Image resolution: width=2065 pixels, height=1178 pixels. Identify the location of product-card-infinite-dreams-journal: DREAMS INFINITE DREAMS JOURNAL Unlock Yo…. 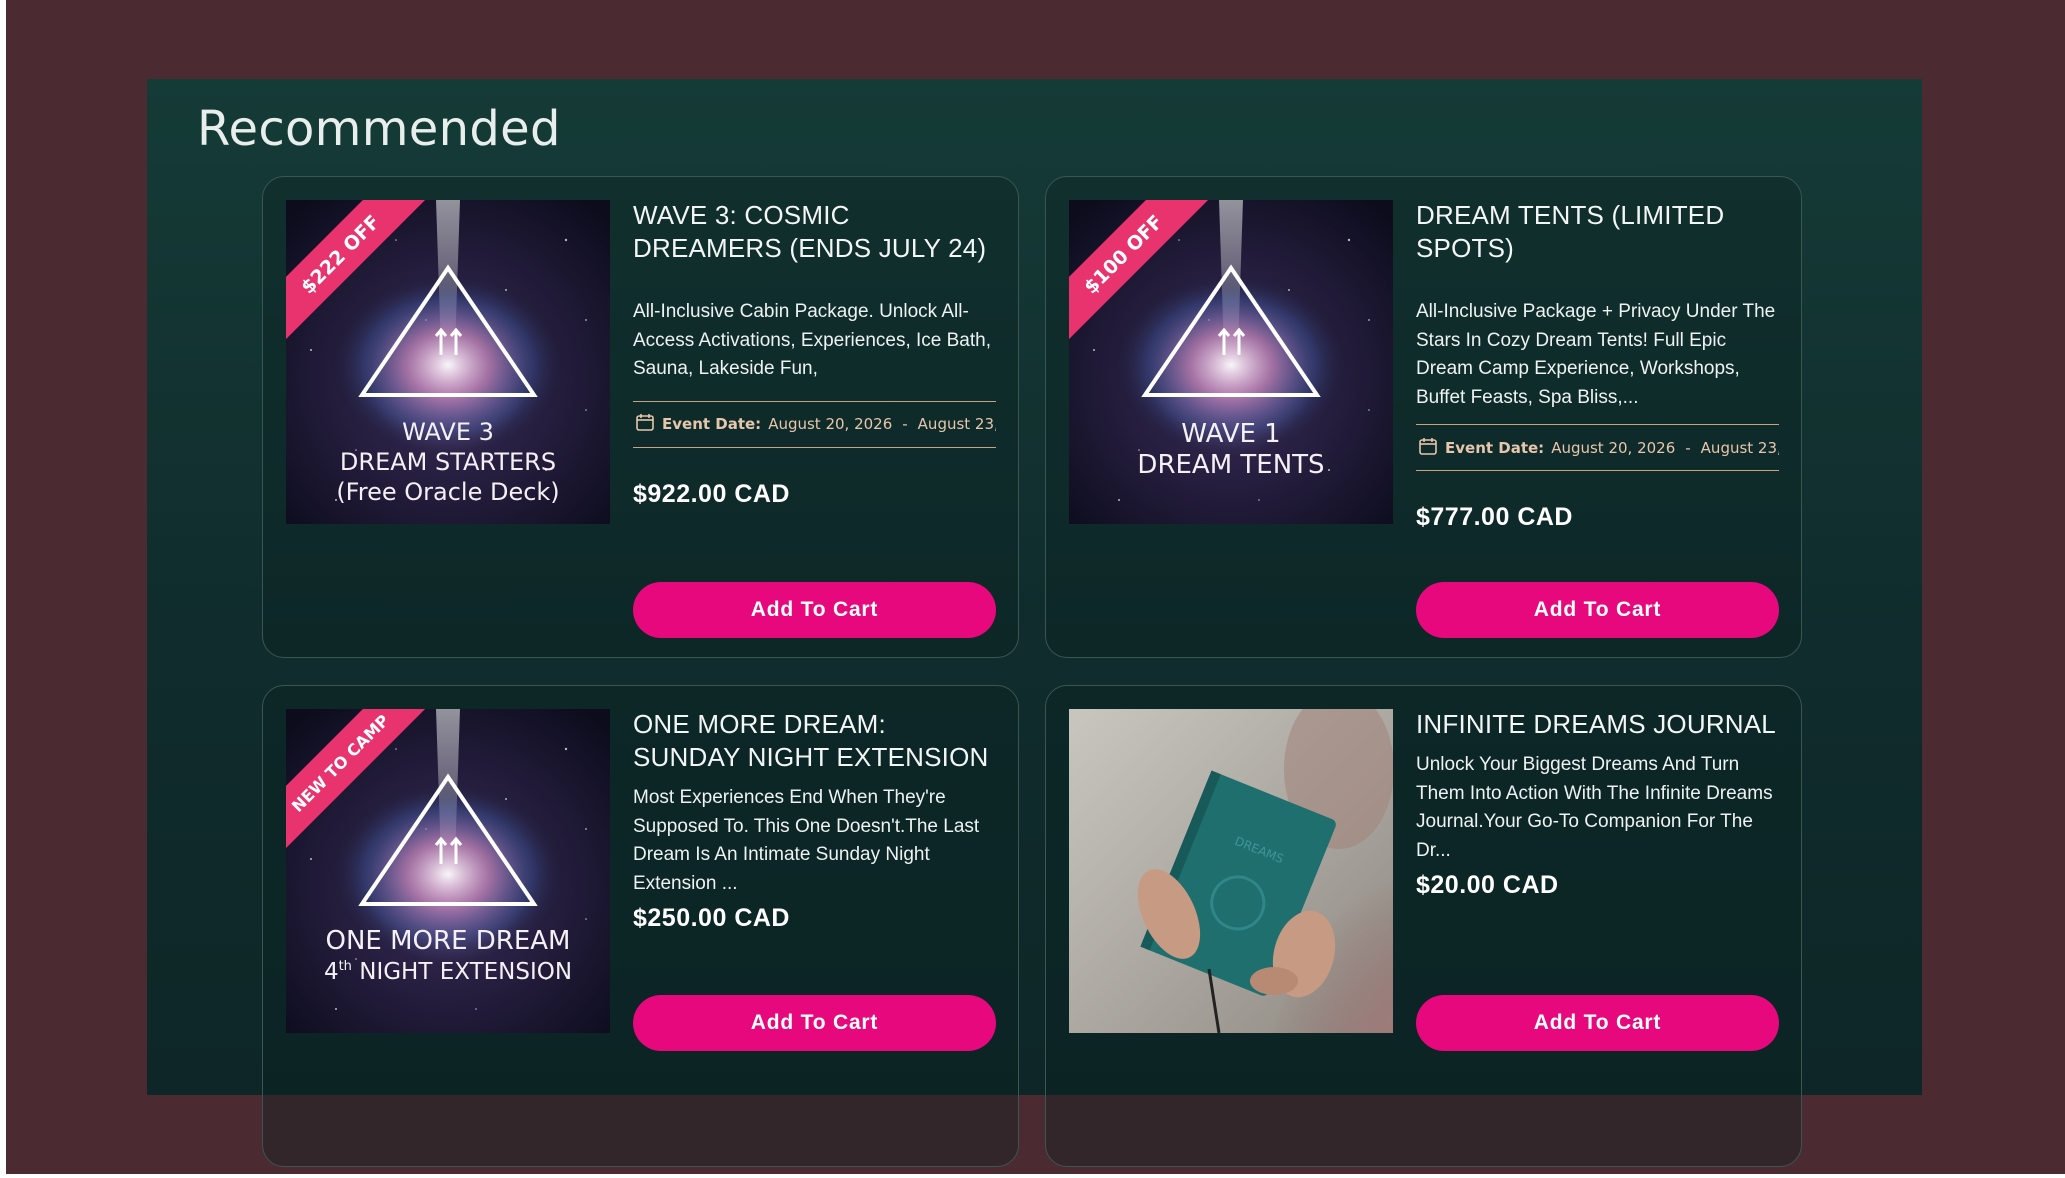
(1423, 926).